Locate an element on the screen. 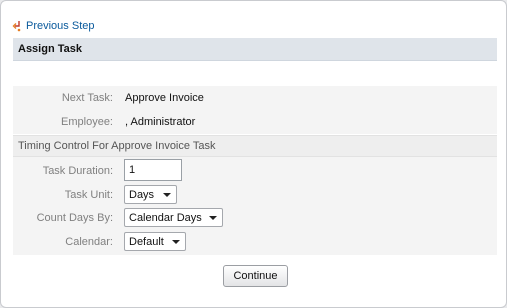  task-unit-label: Task Unit: is located at coordinates (88, 195).